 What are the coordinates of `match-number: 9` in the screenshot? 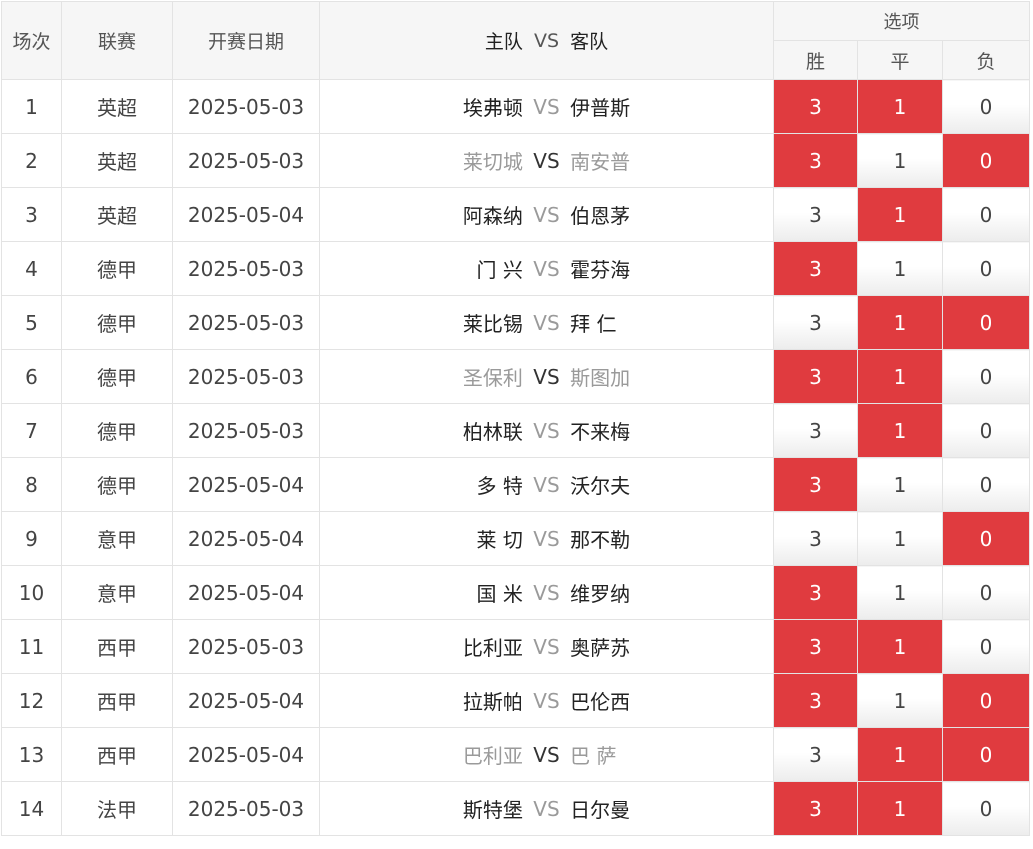 It's located at (31, 538).